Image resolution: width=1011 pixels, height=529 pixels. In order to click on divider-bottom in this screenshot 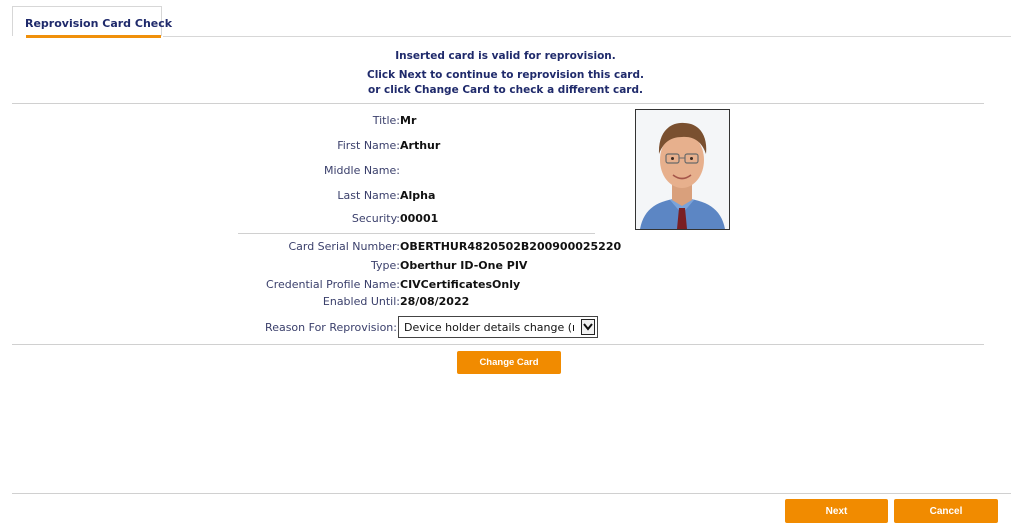, I will do `click(498, 344)`.